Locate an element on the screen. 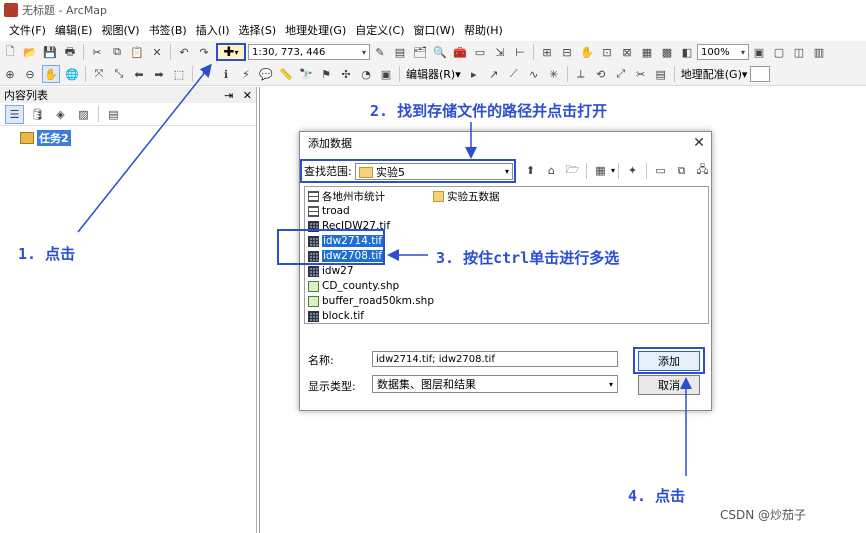 This screenshot has height=533, width=866. menu-geoprocessing: 地理处理(G) is located at coordinates (315, 30).